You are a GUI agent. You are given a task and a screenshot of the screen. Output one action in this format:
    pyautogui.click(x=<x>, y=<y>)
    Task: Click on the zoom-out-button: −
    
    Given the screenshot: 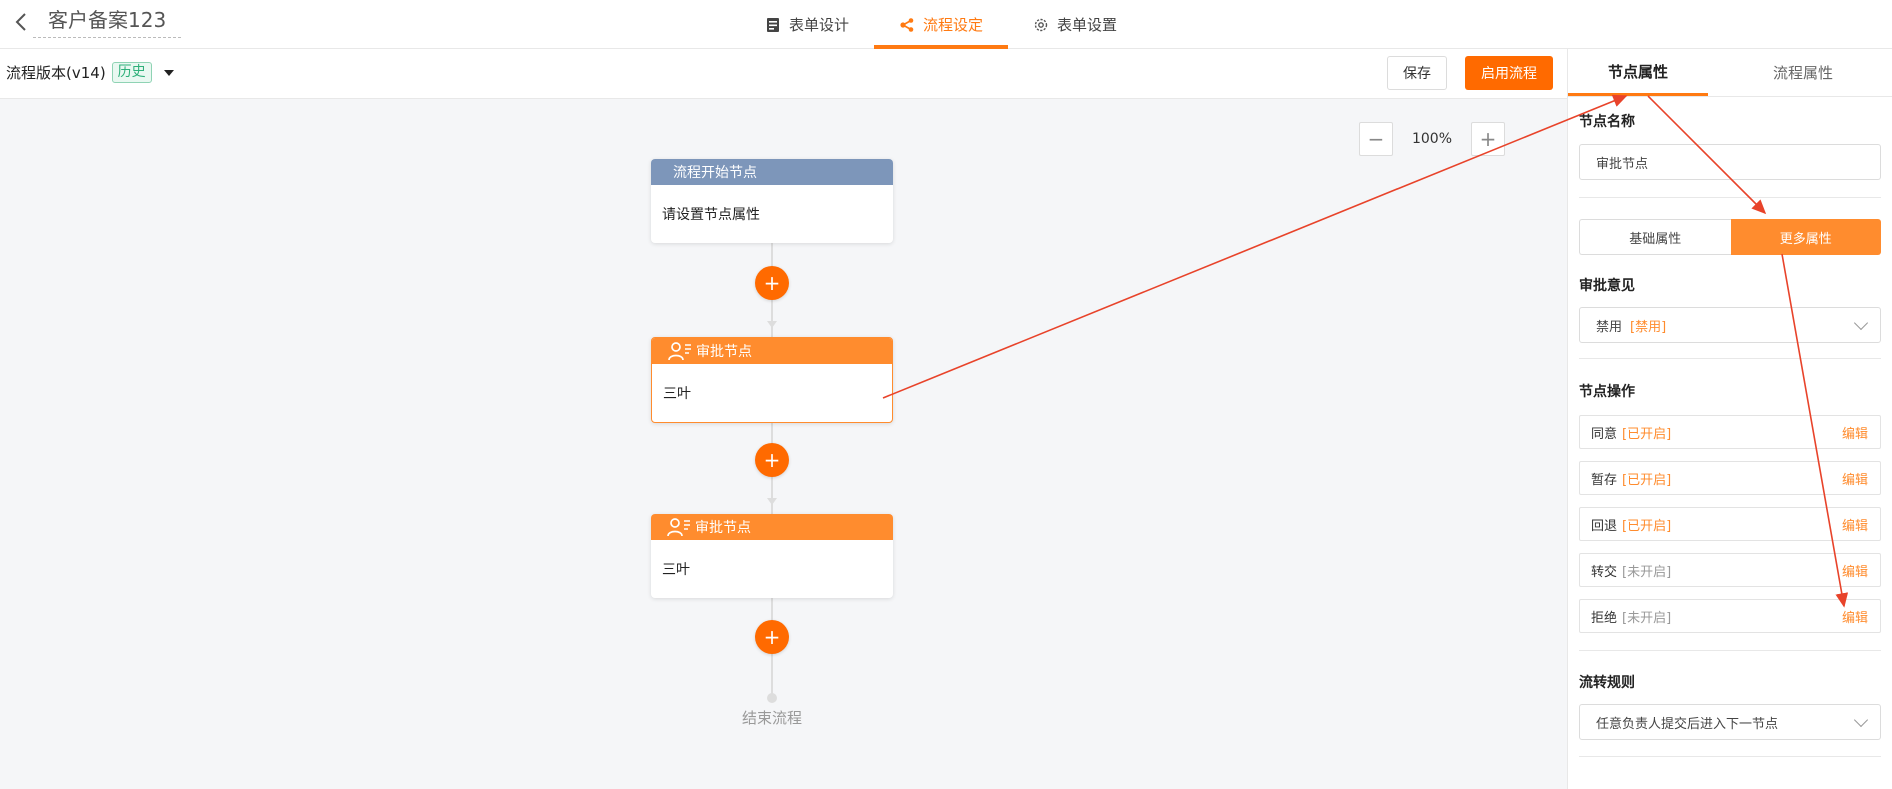 What is the action you would take?
    pyautogui.click(x=1376, y=139)
    